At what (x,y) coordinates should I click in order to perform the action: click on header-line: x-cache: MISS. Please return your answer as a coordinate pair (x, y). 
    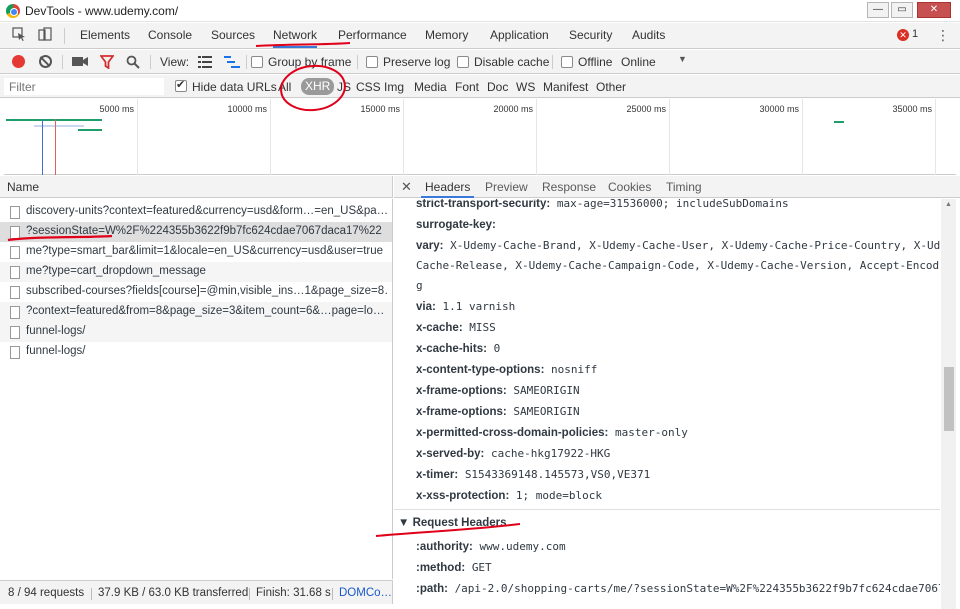
    Looking at the image, I should click on (456, 327).